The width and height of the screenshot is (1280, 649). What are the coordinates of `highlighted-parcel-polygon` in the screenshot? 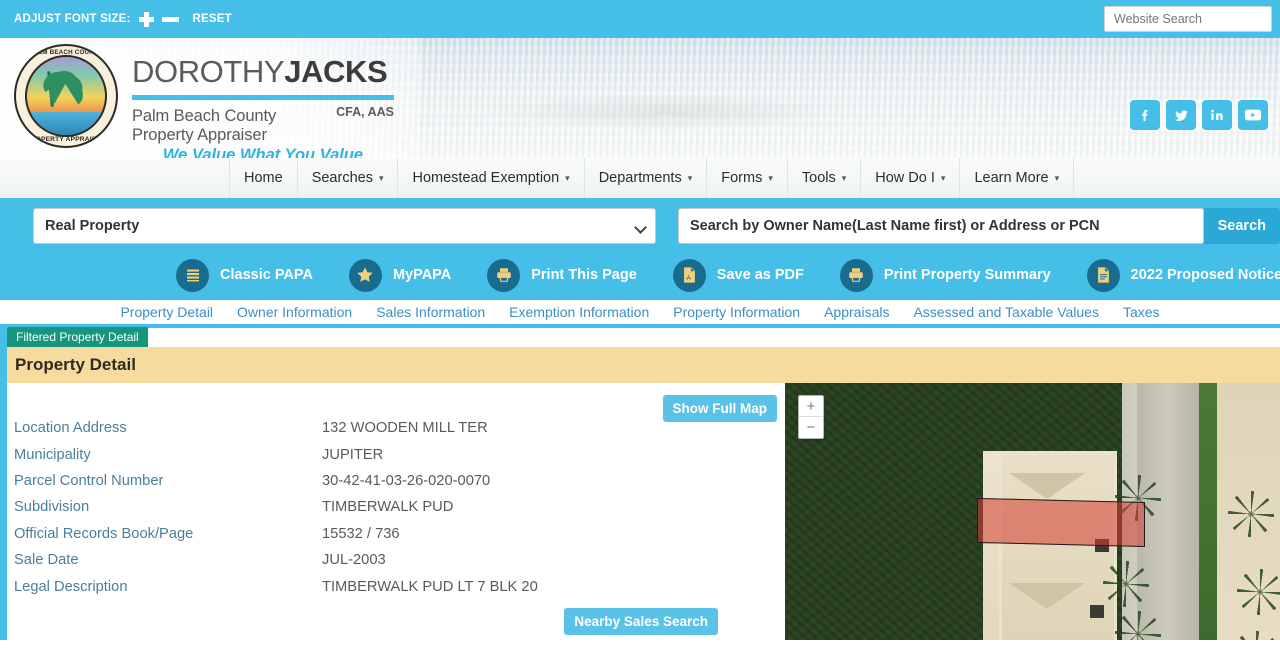 It's located at (1061, 522).